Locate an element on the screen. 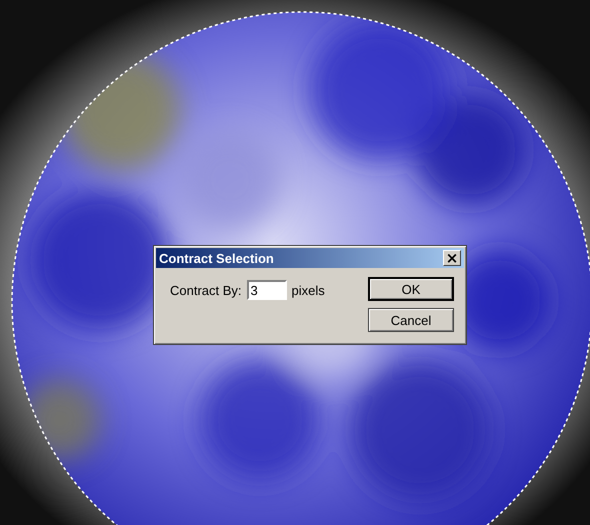  unit-label: pixels is located at coordinates (308, 290).